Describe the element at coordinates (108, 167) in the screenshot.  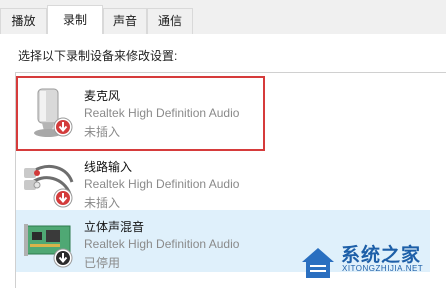
I see `device-name: 线路输入` at that location.